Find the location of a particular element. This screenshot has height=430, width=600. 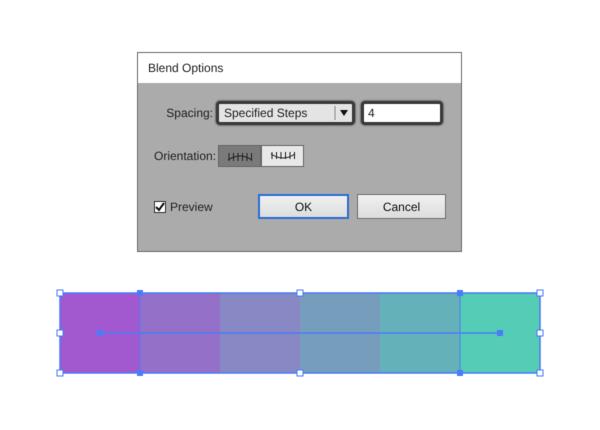

orientation-button is located at coordinates (282, 156).